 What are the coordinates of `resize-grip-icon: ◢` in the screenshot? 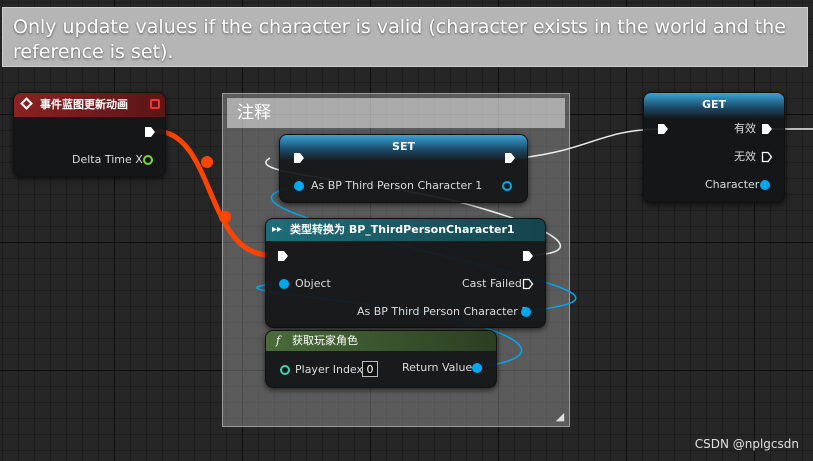 It's located at (560, 417).